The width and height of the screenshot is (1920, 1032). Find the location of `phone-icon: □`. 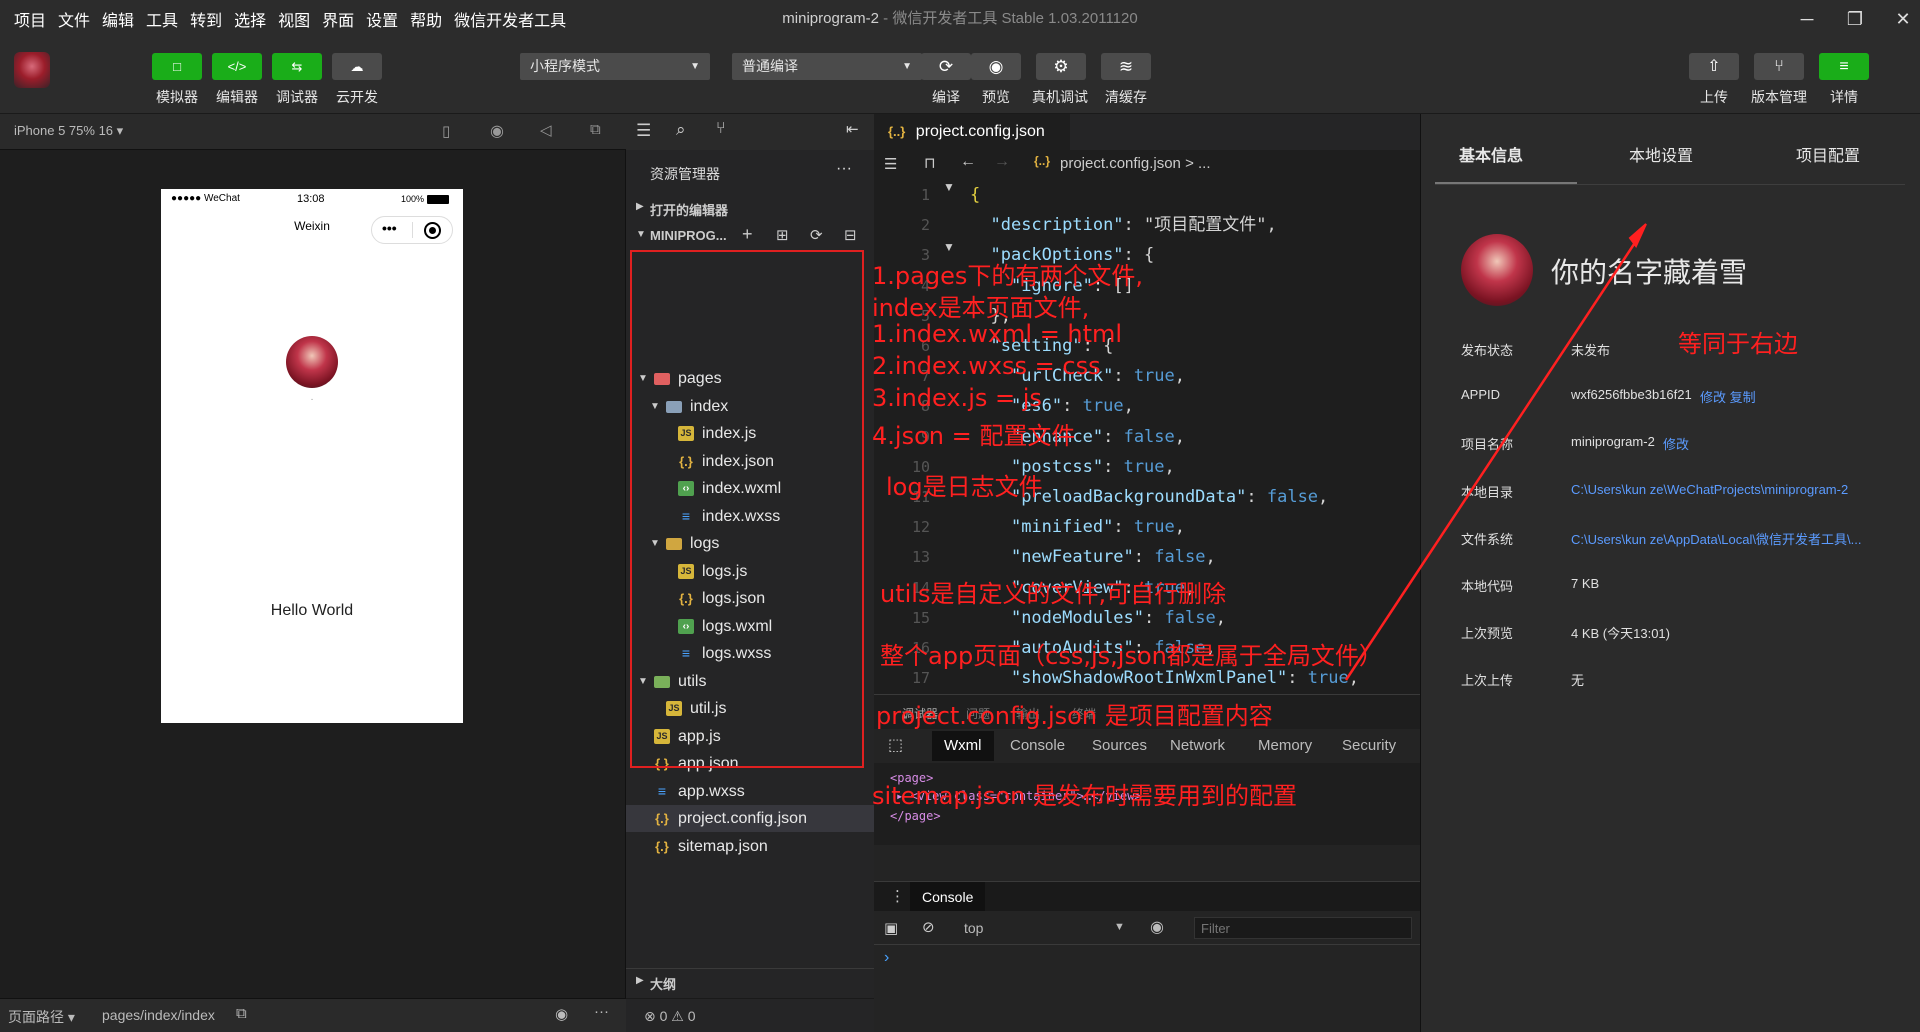

phone-icon: □ is located at coordinates (177, 66).